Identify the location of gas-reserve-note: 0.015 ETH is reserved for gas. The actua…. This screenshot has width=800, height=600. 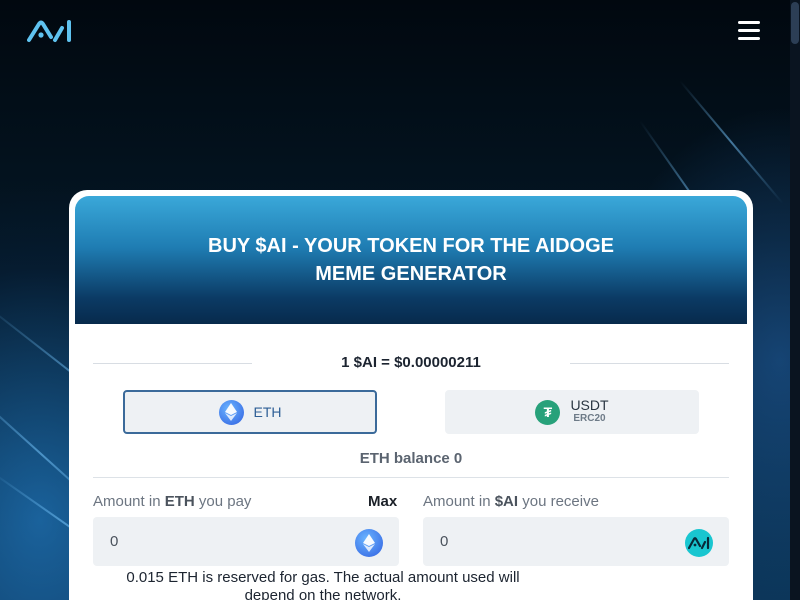
(323, 584).